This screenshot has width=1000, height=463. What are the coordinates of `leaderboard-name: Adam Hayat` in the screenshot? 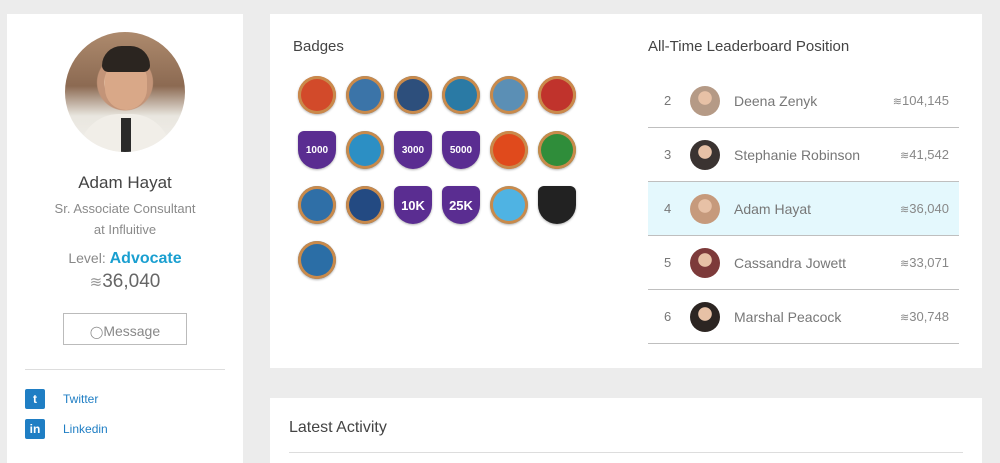 It's located at (817, 209).